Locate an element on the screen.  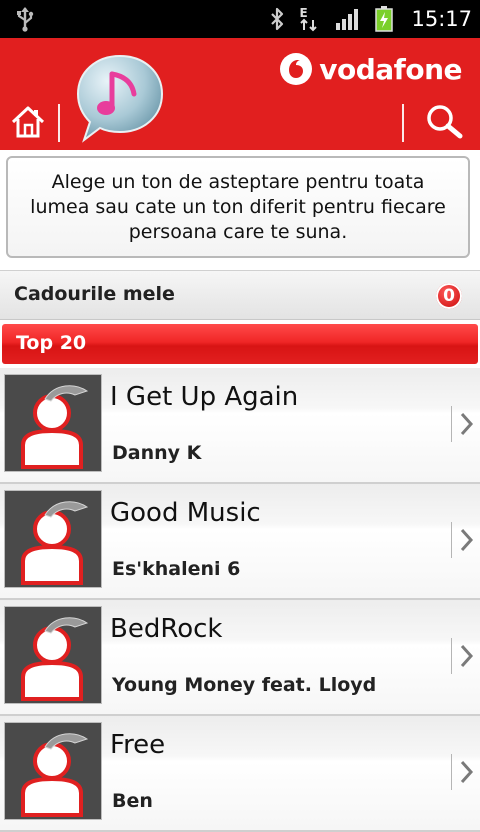
status-bar: E 15:17 is located at coordinates (240, 19).